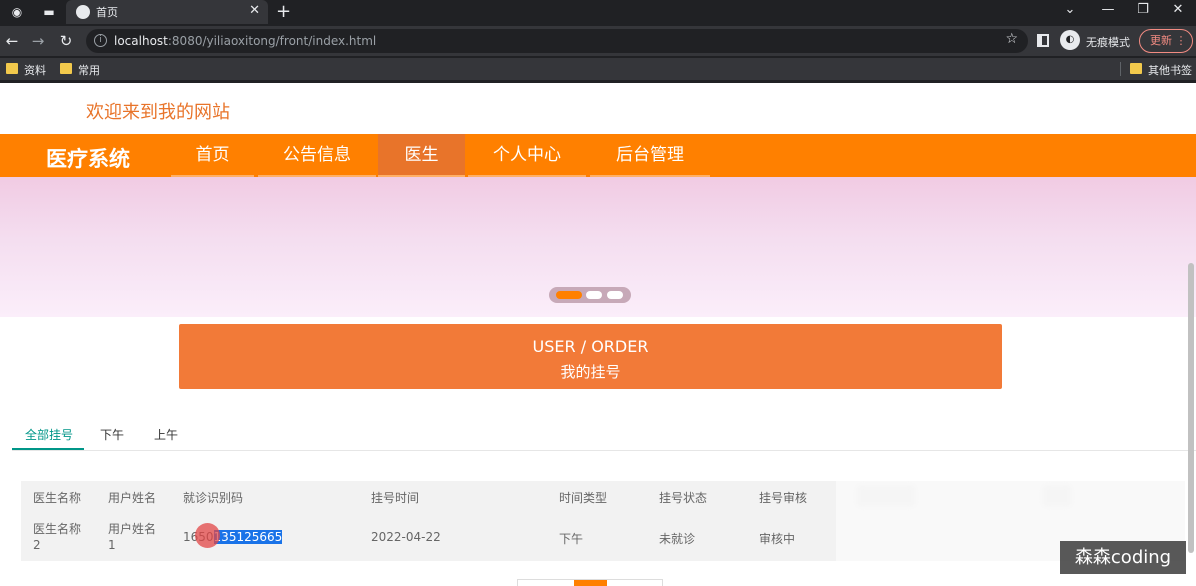 The width and height of the screenshot is (1196, 586). I want to click on incognito-label: 无痕模式, so click(1108, 42).